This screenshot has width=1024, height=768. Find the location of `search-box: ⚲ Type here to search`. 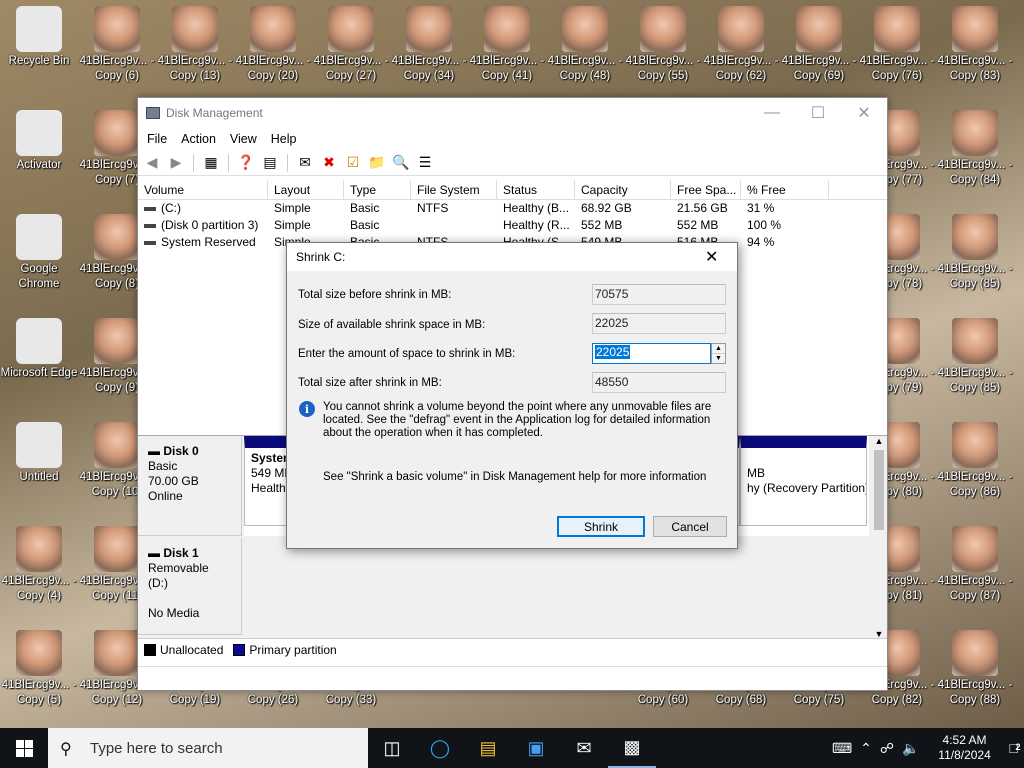

search-box: ⚲ Type here to search is located at coordinates (208, 748).